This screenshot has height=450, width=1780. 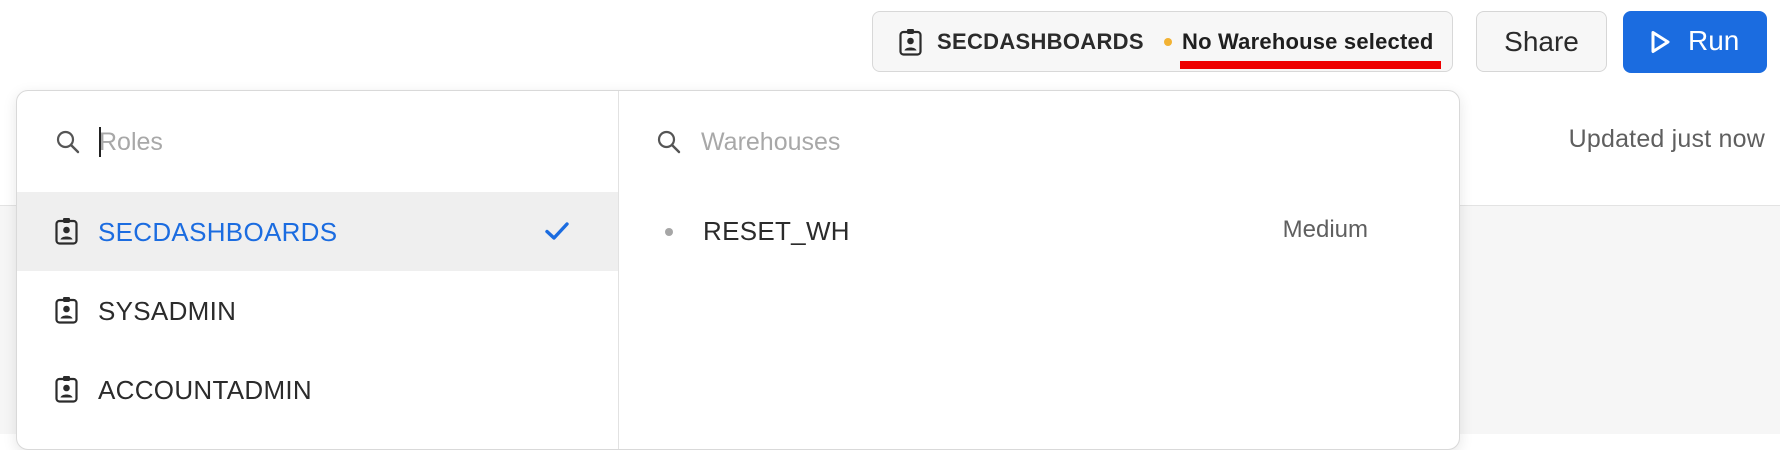 I want to click on updated-timestamp: Updated just now, so click(x=1666, y=139).